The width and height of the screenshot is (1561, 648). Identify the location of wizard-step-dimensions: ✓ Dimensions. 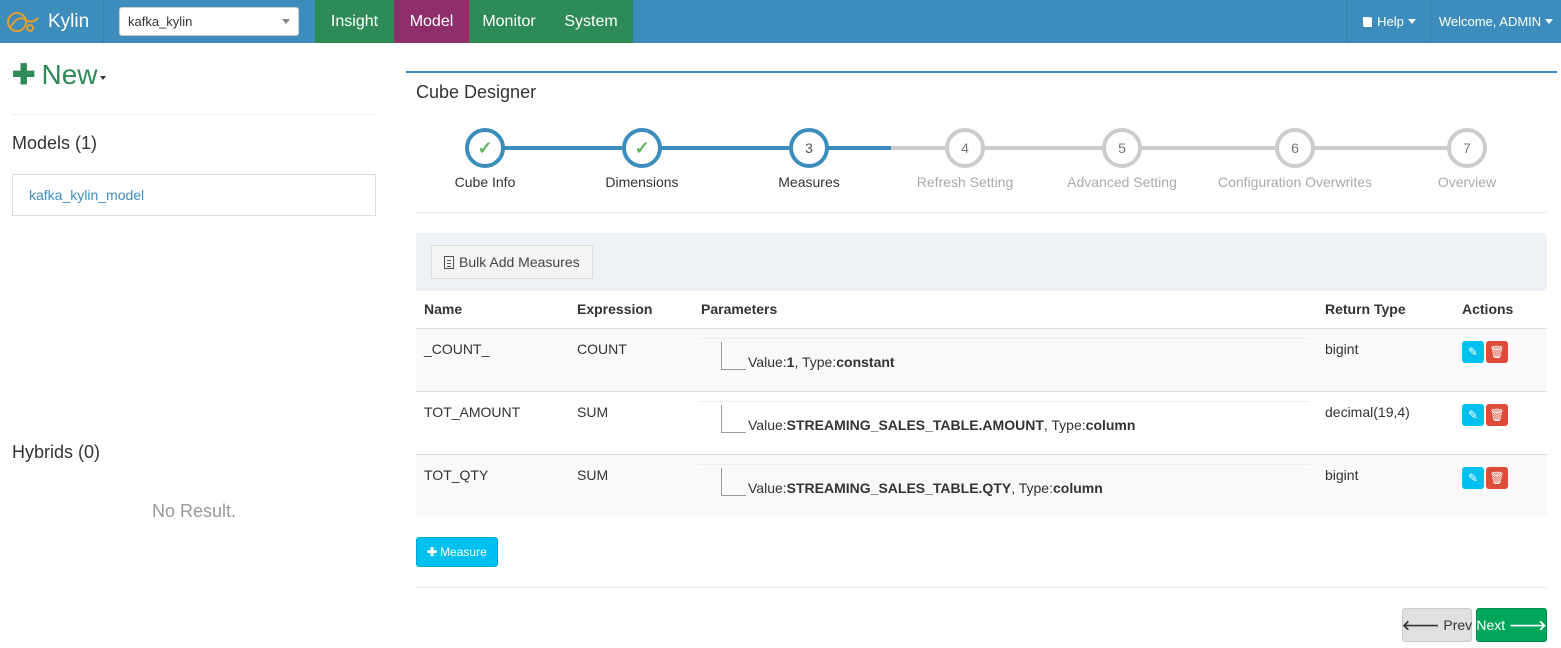
(642, 159).